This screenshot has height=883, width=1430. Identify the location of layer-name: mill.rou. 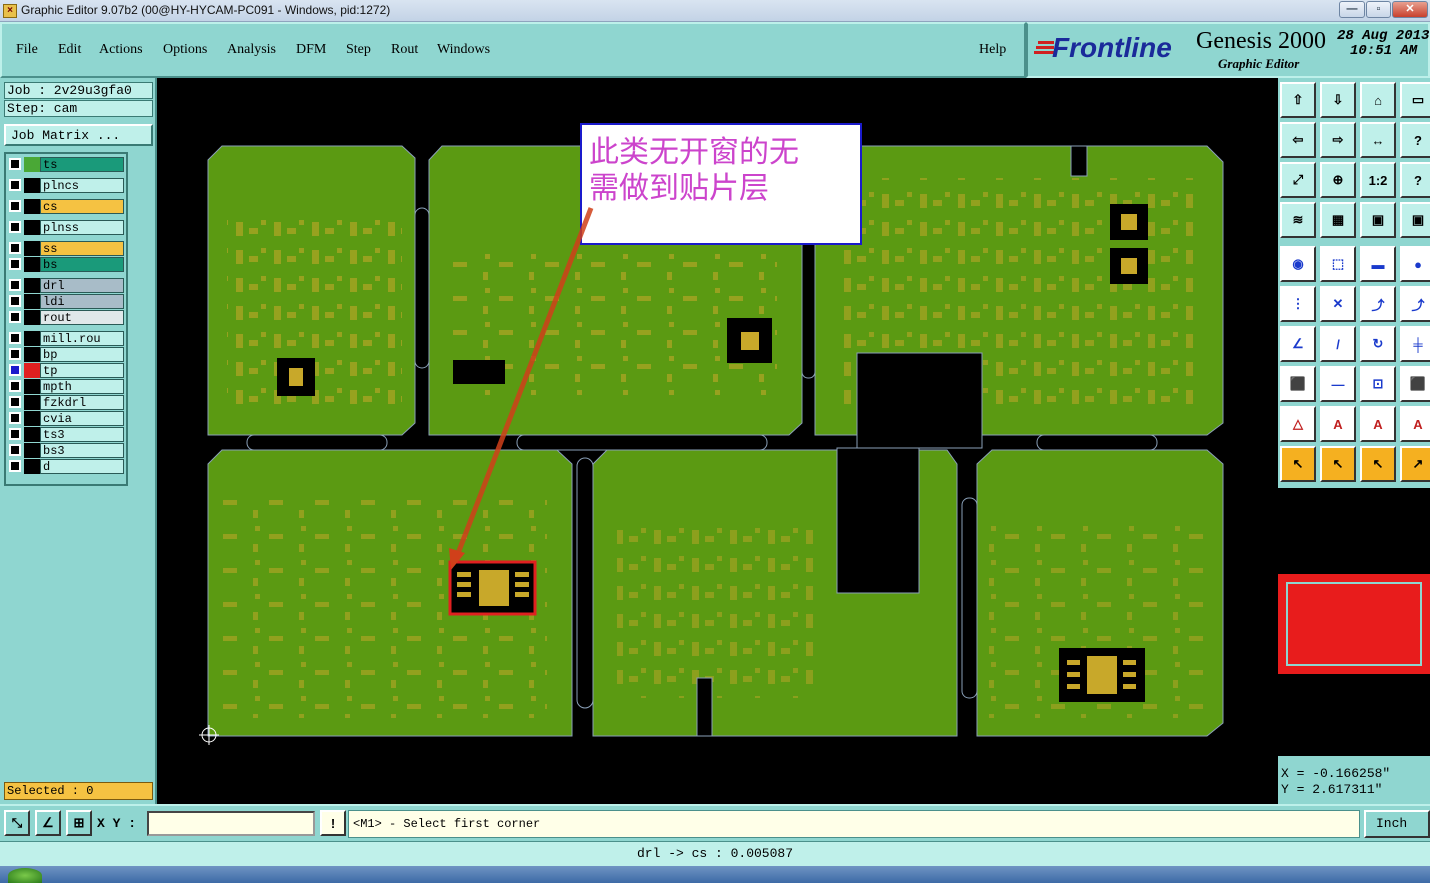
(82, 338).